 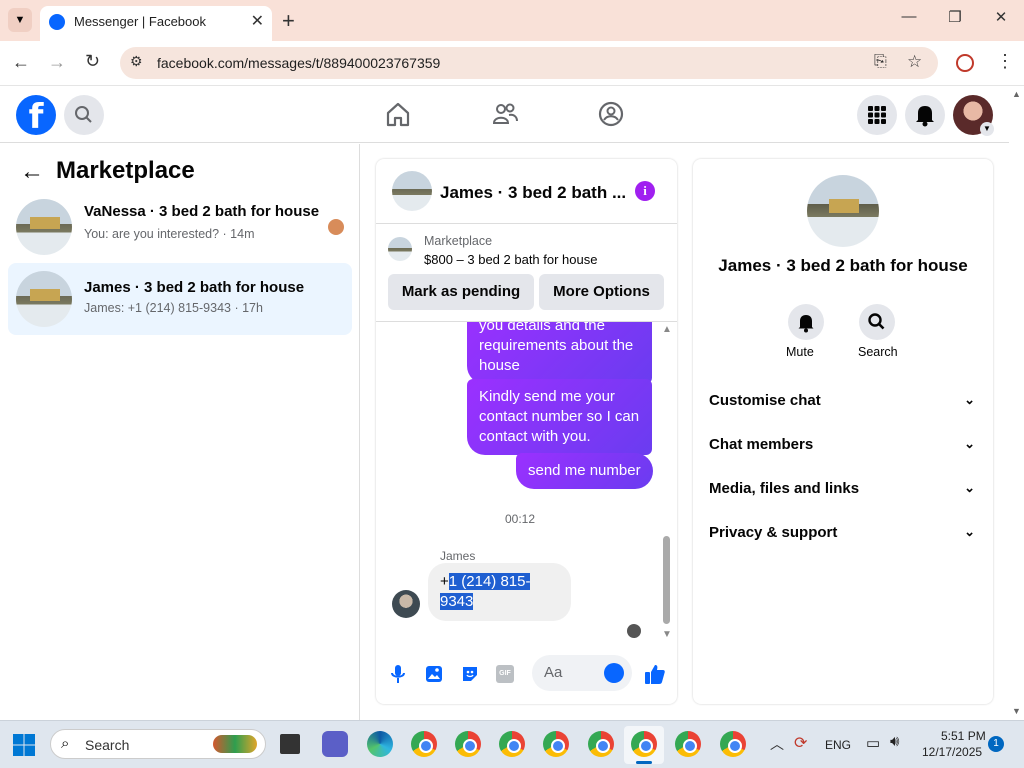 What do you see at coordinates (880, 62) in the screenshot?
I see `install-app-icon: ⎘` at bounding box center [880, 62].